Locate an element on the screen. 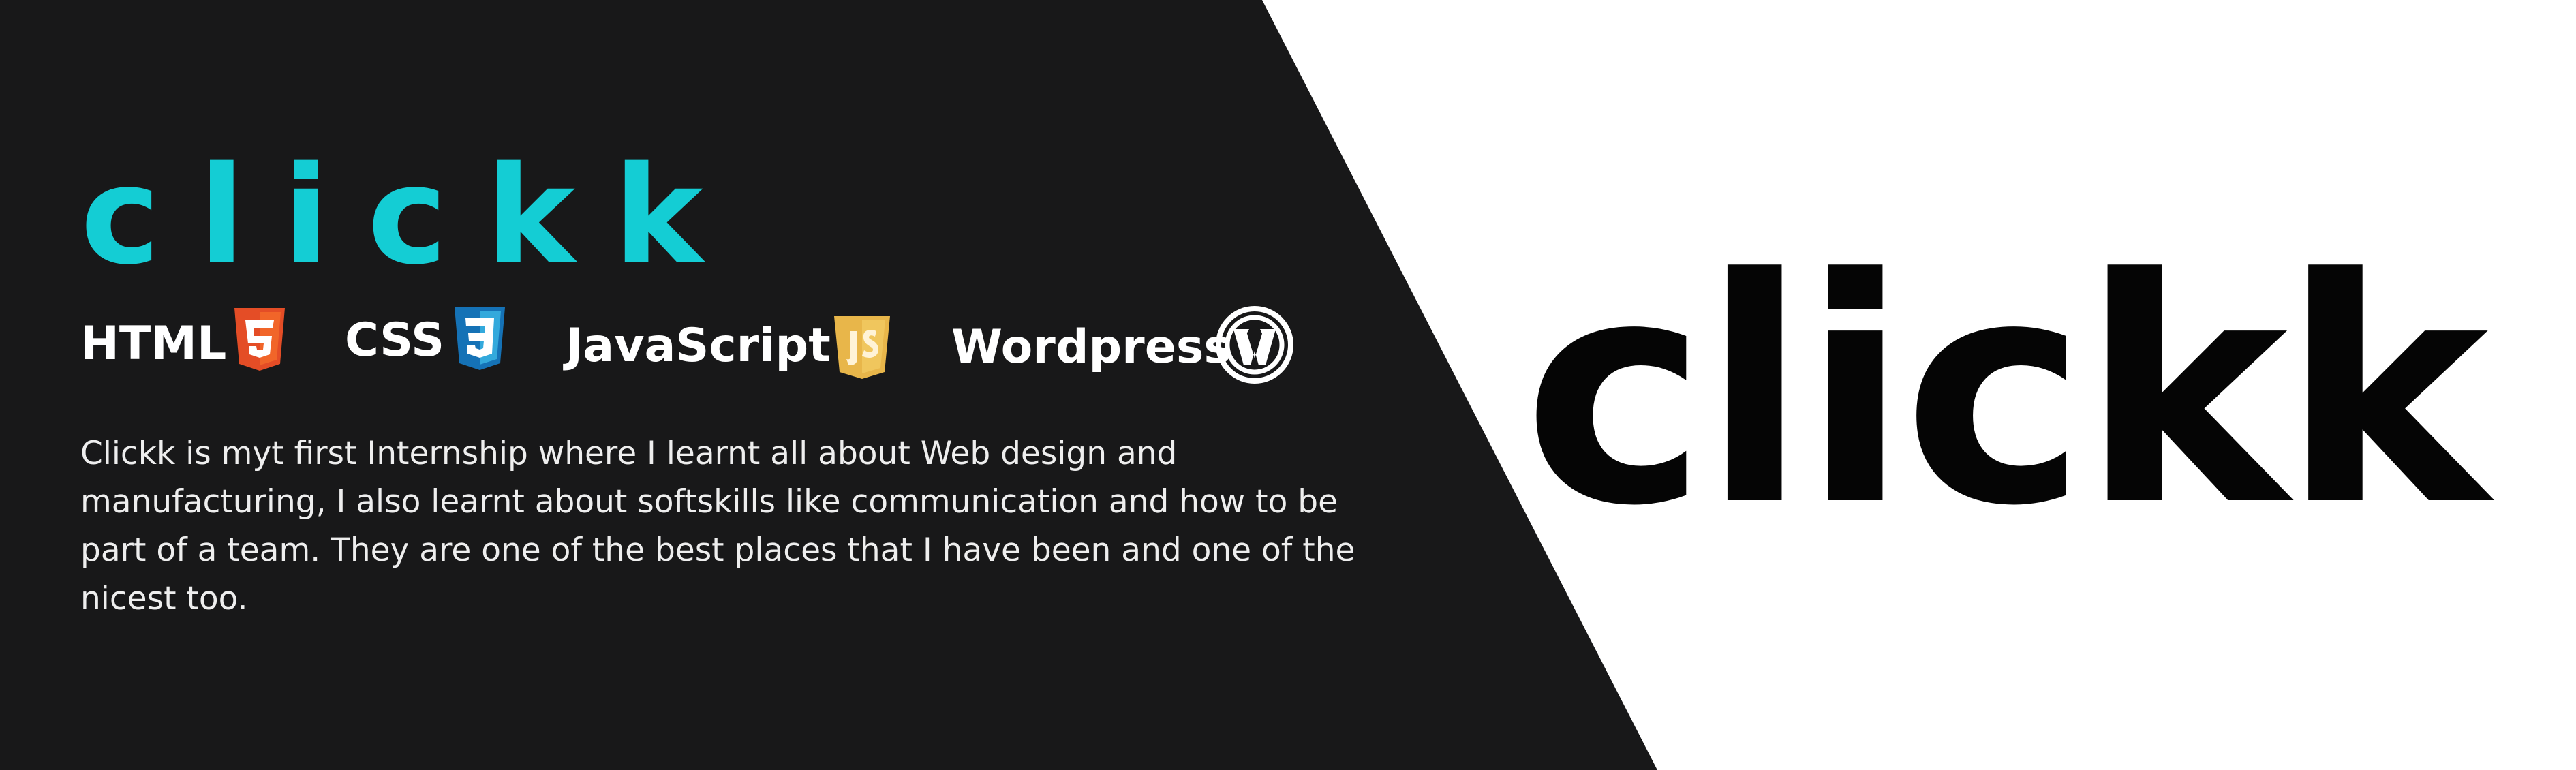  css3-icon is located at coordinates (480, 338).